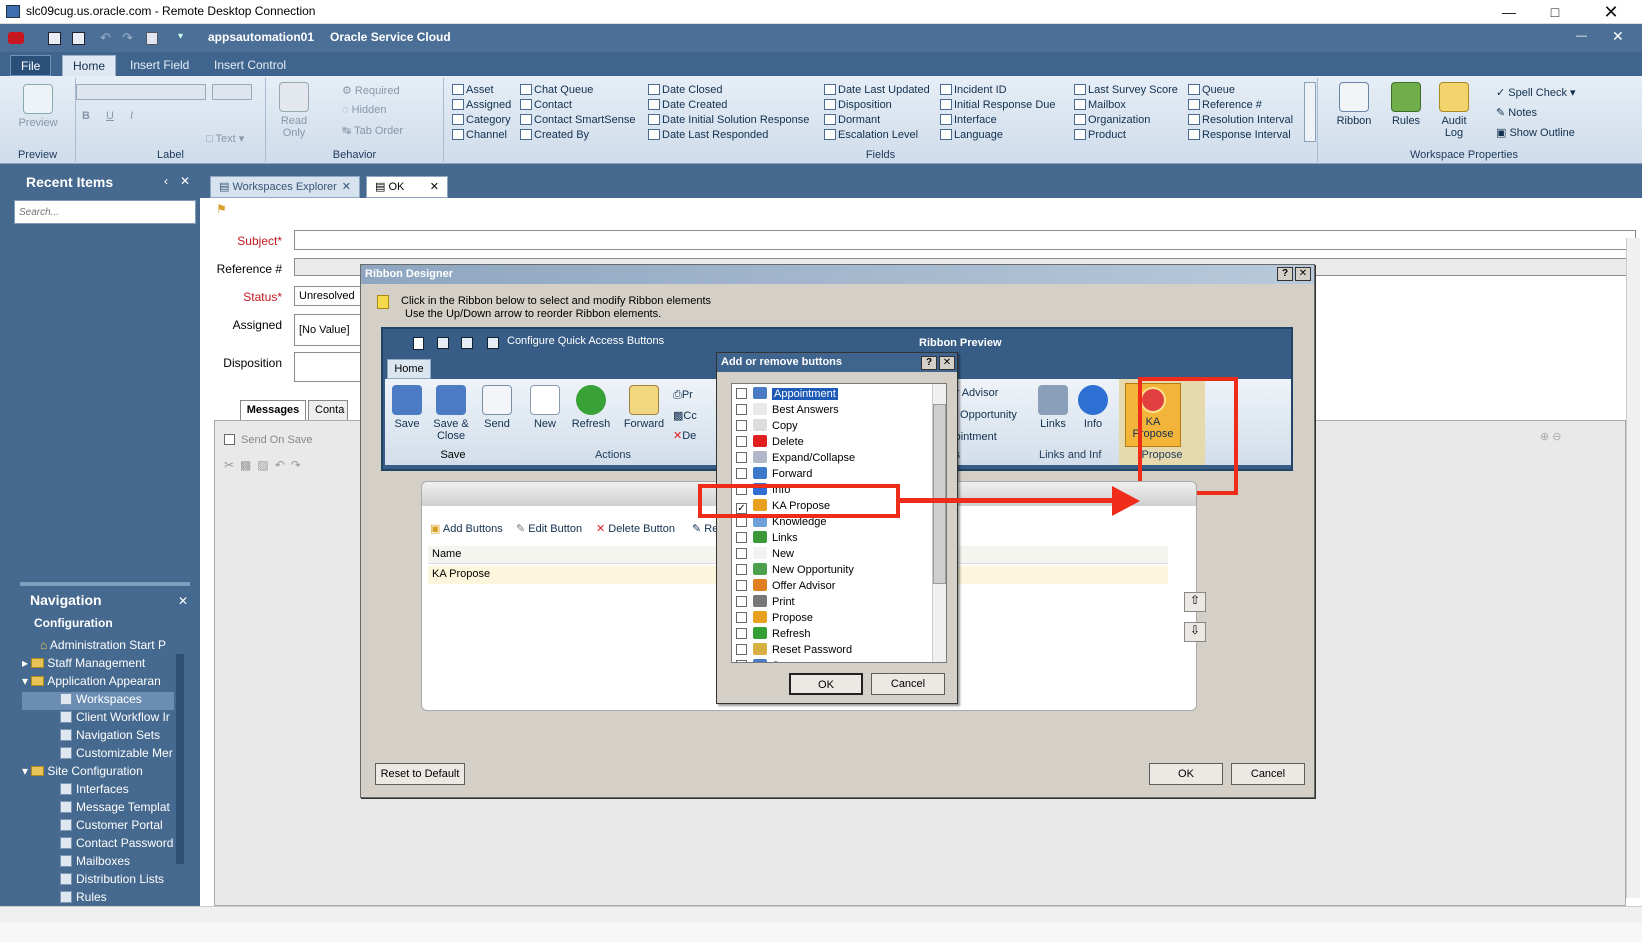 Image resolution: width=1642 pixels, height=942 pixels. Describe the element at coordinates (1126, 135) in the screenshot. I see `field-product: Product` at that location.